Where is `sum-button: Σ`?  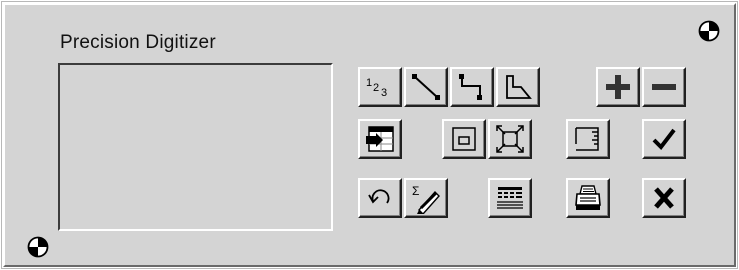
sum-button: Σ is located at coordinates (426, 198).